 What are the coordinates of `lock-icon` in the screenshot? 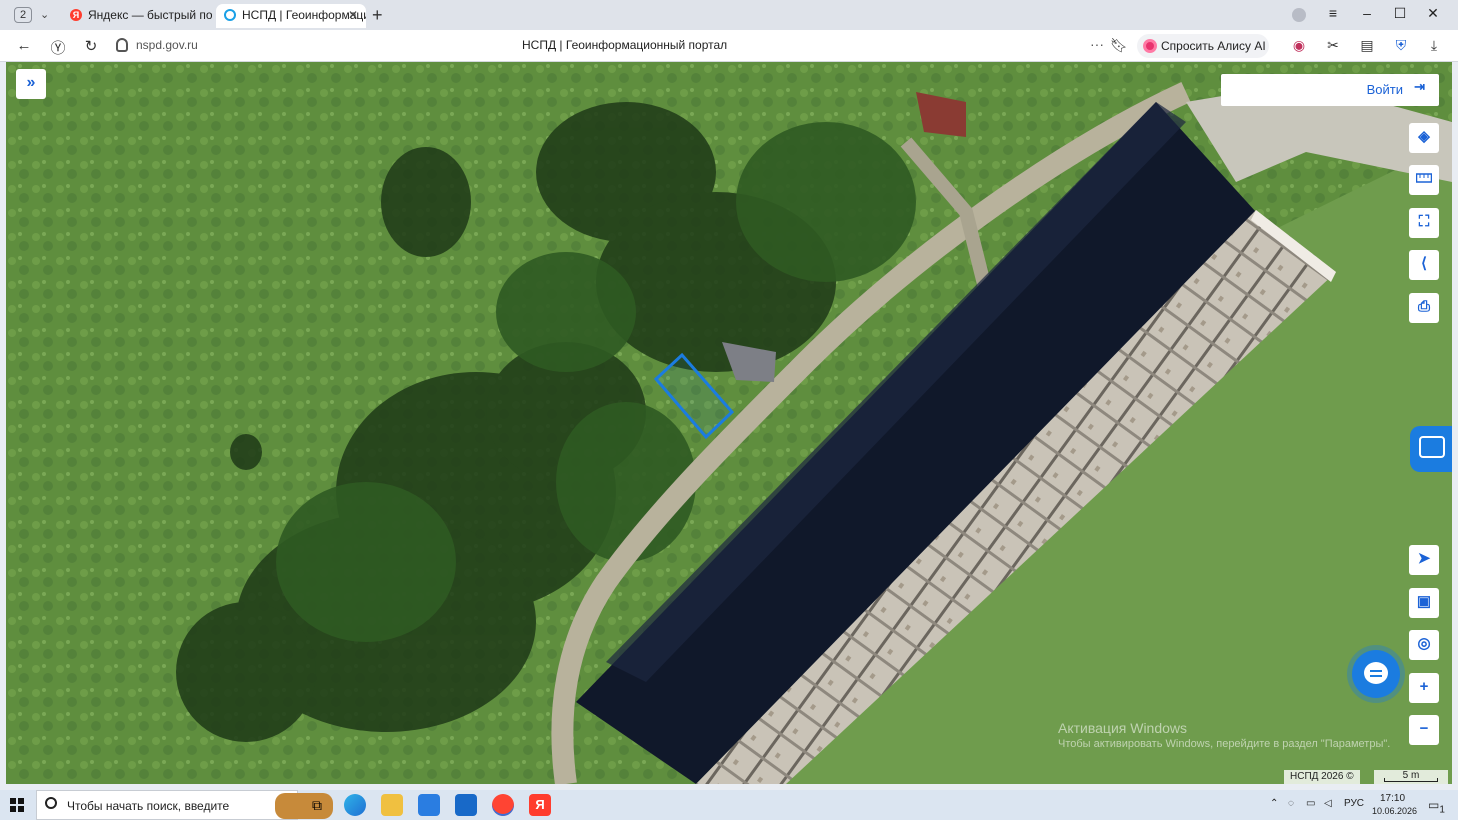 It's located at (122, 45).